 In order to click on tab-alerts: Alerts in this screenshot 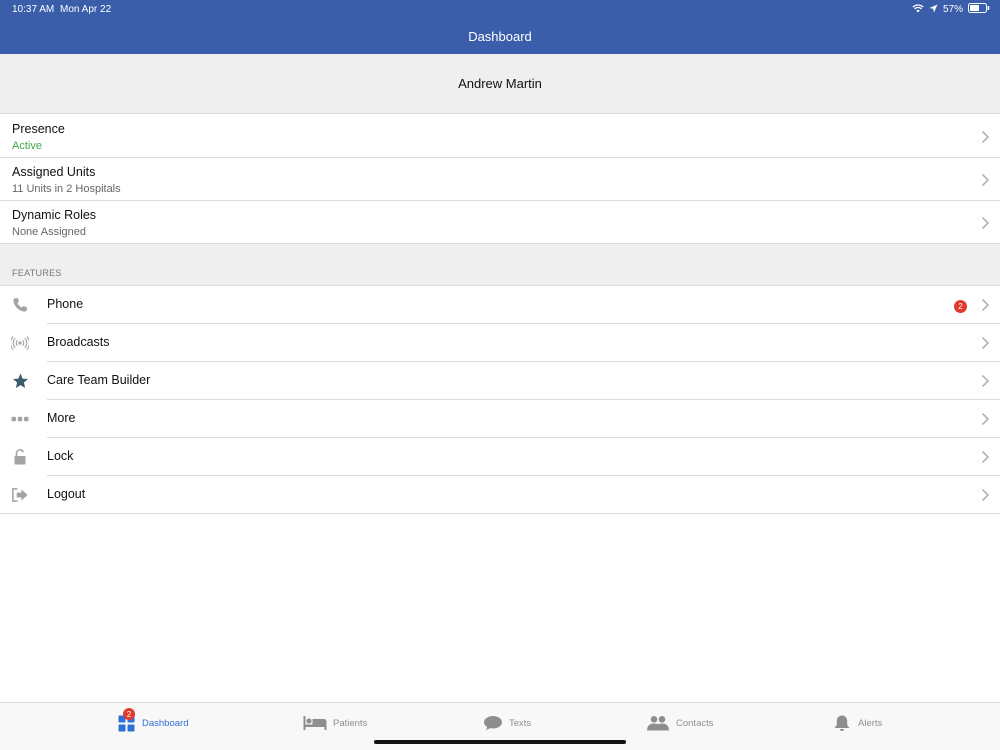, I will do `click(857, 723)`.